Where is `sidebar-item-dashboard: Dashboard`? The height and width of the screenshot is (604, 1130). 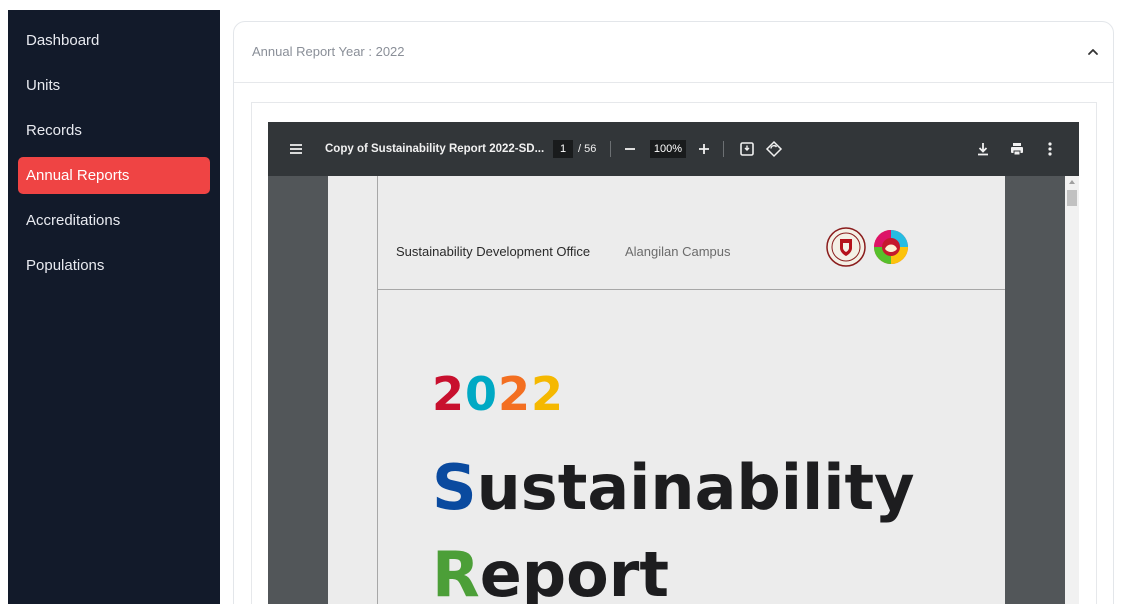
sidebar-item-dashboard: Dashboard is located at coordinates (114, 40).